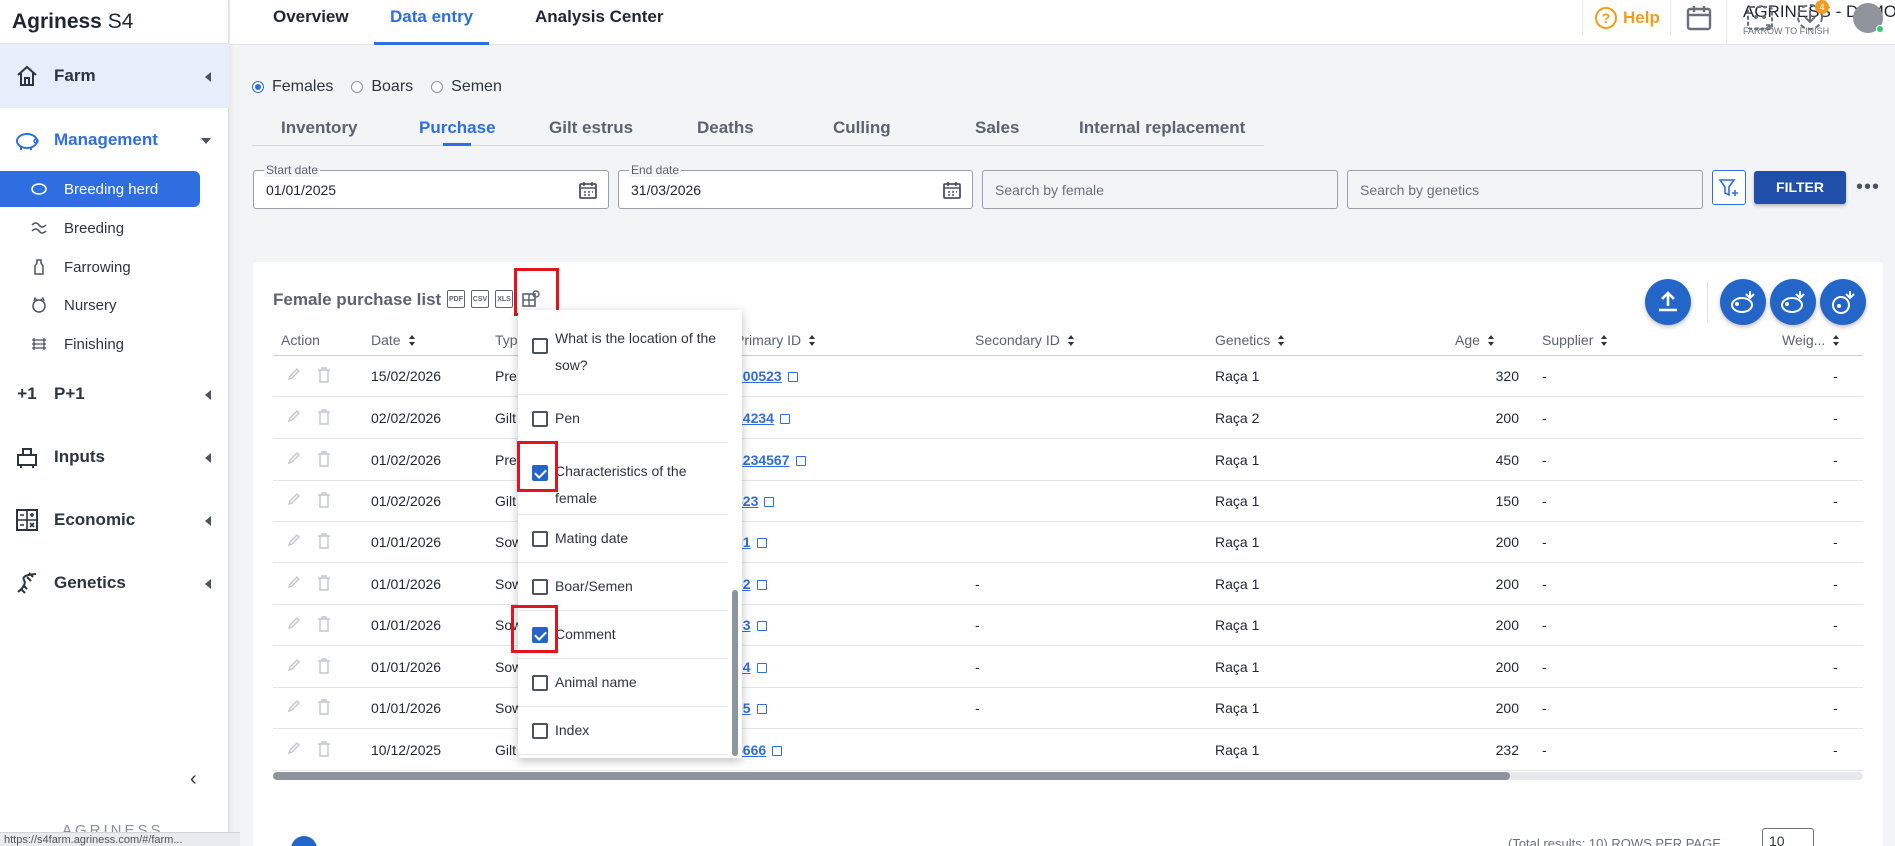 This screenshot has height=846, width=1895. Describe the element at coordinates (1575, 340) in the screenshot. I see `column-header-supplier: Supplier` at that location.